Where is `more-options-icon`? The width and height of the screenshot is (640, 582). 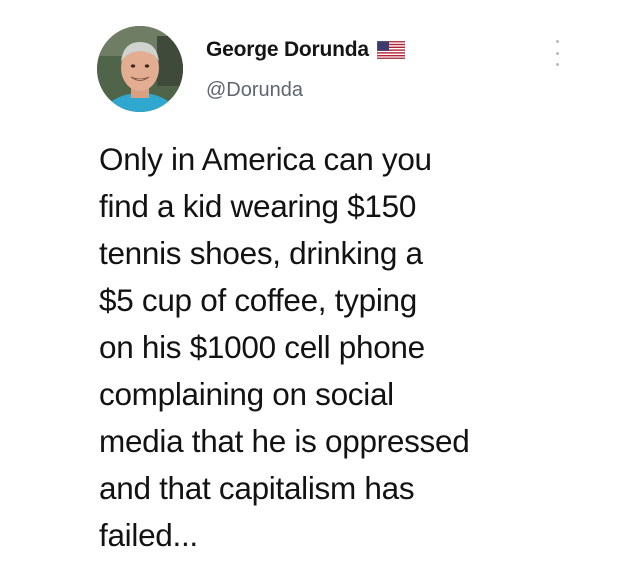 more-options-icon is located at coordinates (557, 53).